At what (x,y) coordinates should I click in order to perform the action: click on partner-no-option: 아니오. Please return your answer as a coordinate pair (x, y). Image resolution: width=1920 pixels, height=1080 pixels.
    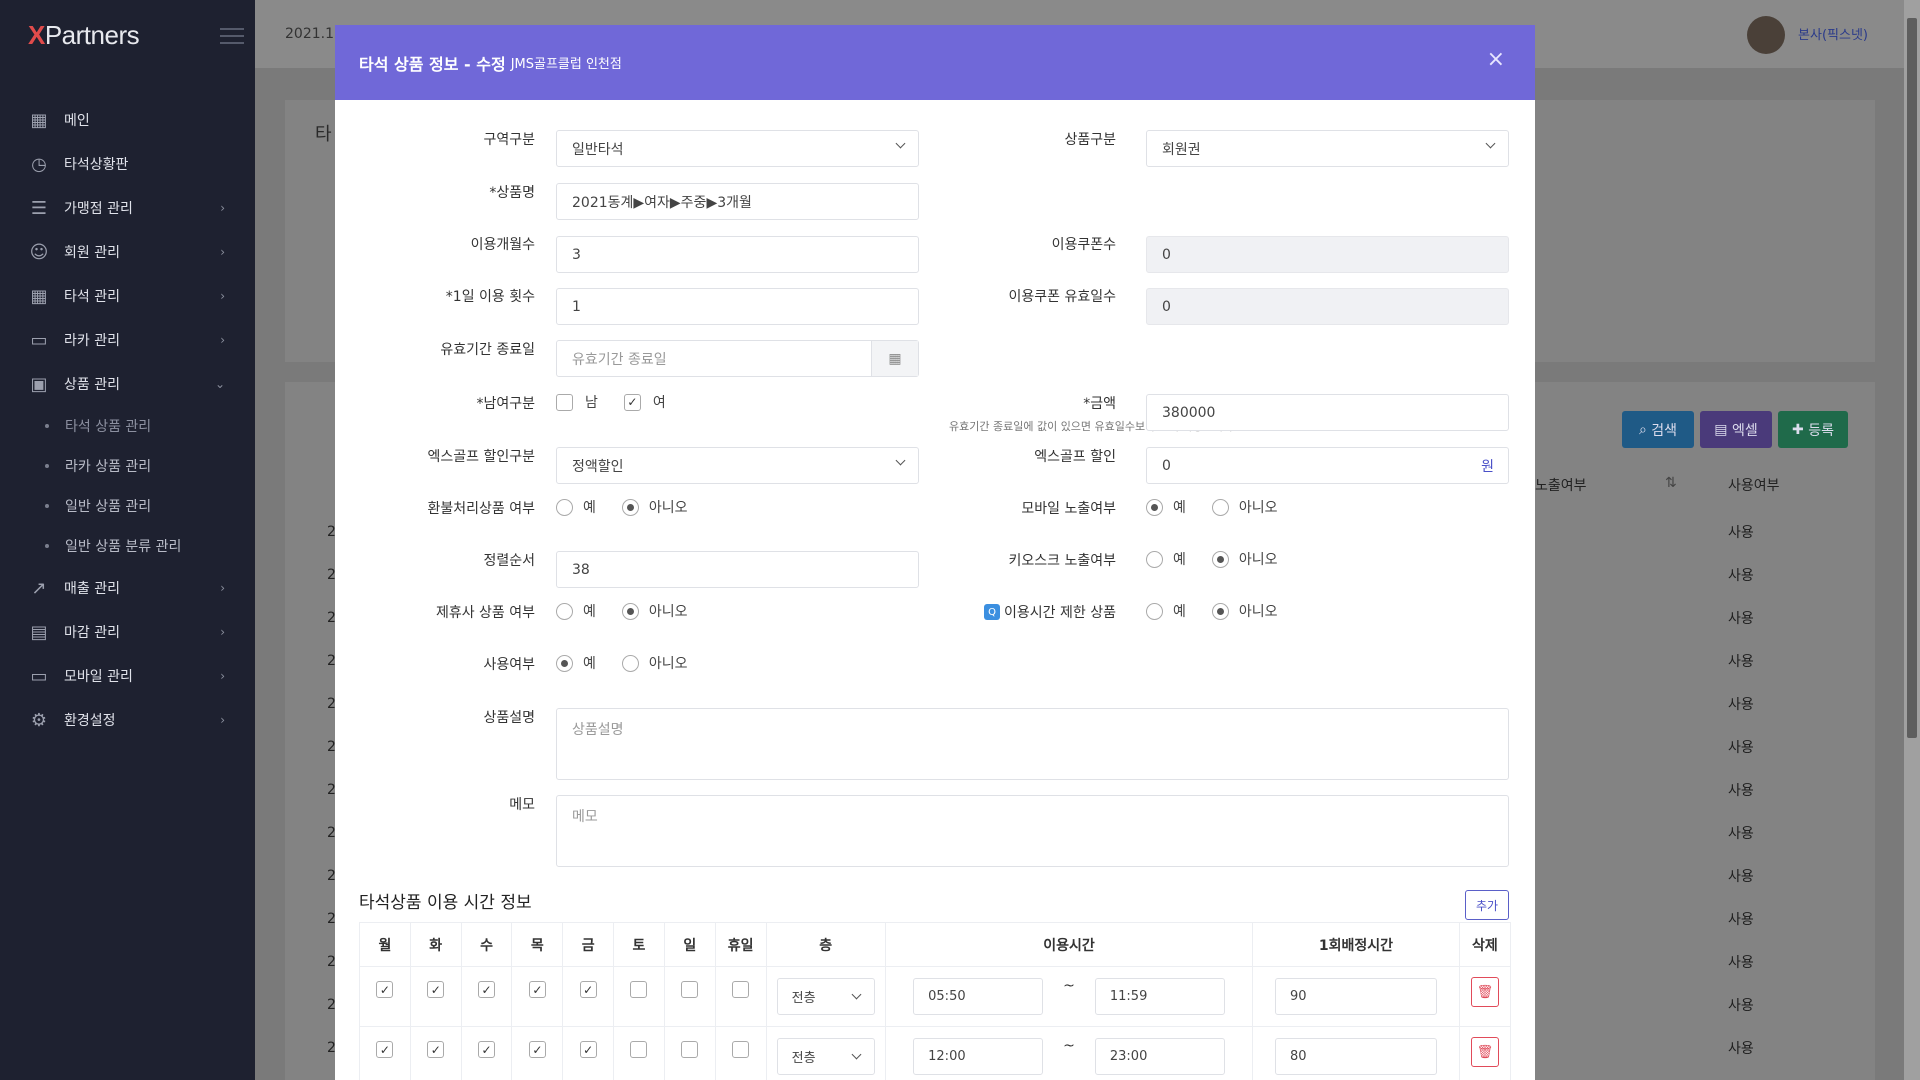
    Looking at the image, I should click on (654, 611).